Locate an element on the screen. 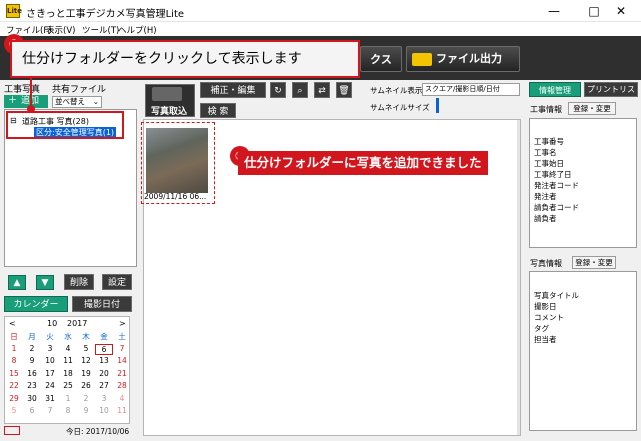 Image resolution: width=641 pixels, height=441 pixels. calendar-day: 17 is located at coordinates (50, 373).